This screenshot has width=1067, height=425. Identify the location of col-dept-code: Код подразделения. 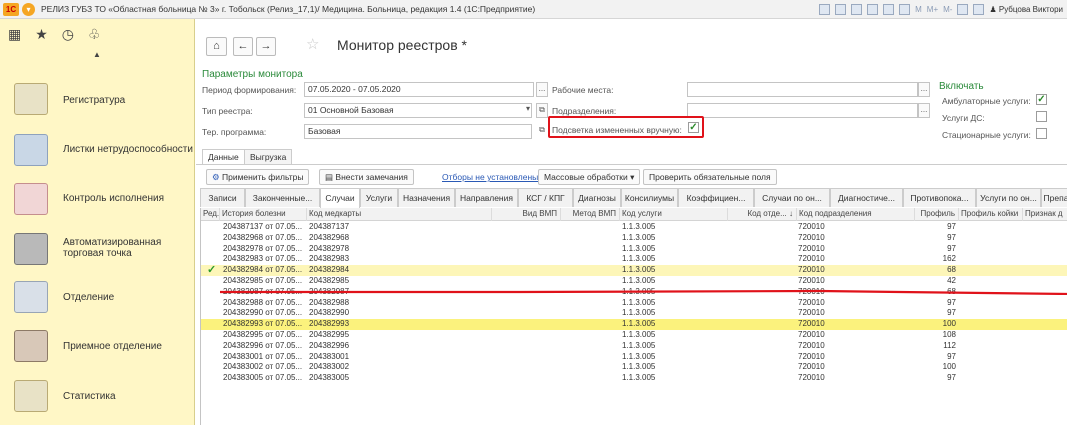
(856, 214).